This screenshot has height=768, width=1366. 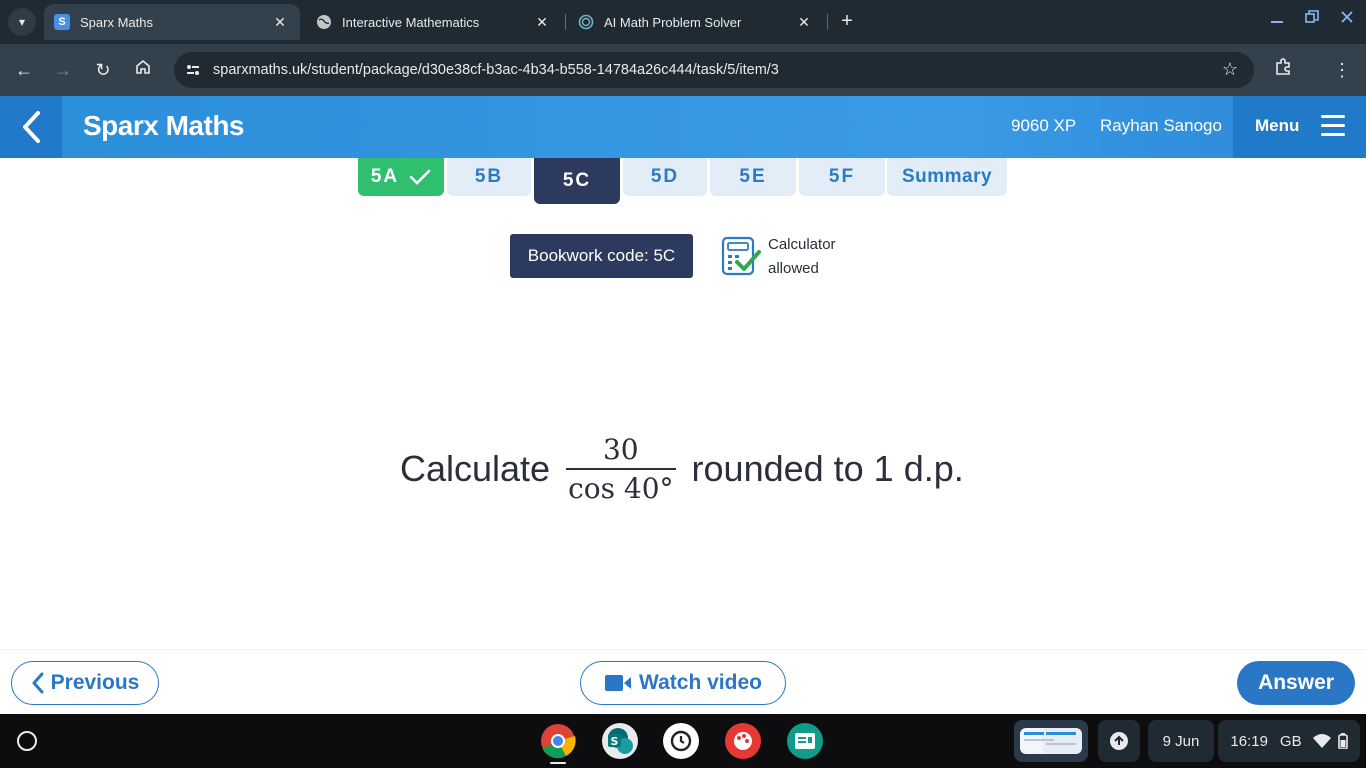 What do you see at coordinates (95, 682) in the screenshot?
I see `previous-label: Previous` at bounding box center [95, 682].